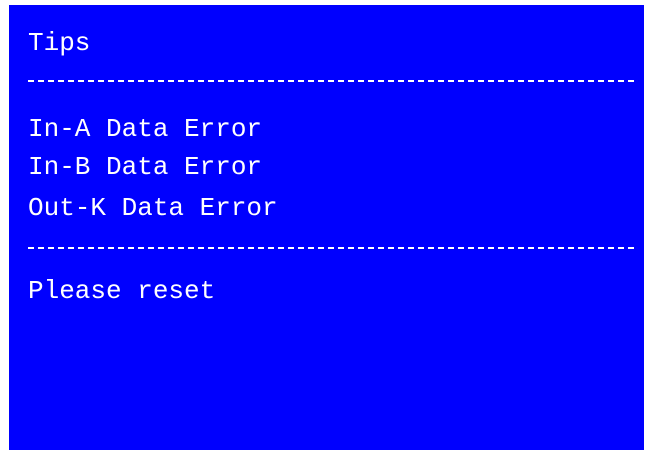 This screenshot has height=450, width=646. Describe the element at coordinates (122, 291) in the screenshot. I see `reset-instruction: Please reset` at that location.